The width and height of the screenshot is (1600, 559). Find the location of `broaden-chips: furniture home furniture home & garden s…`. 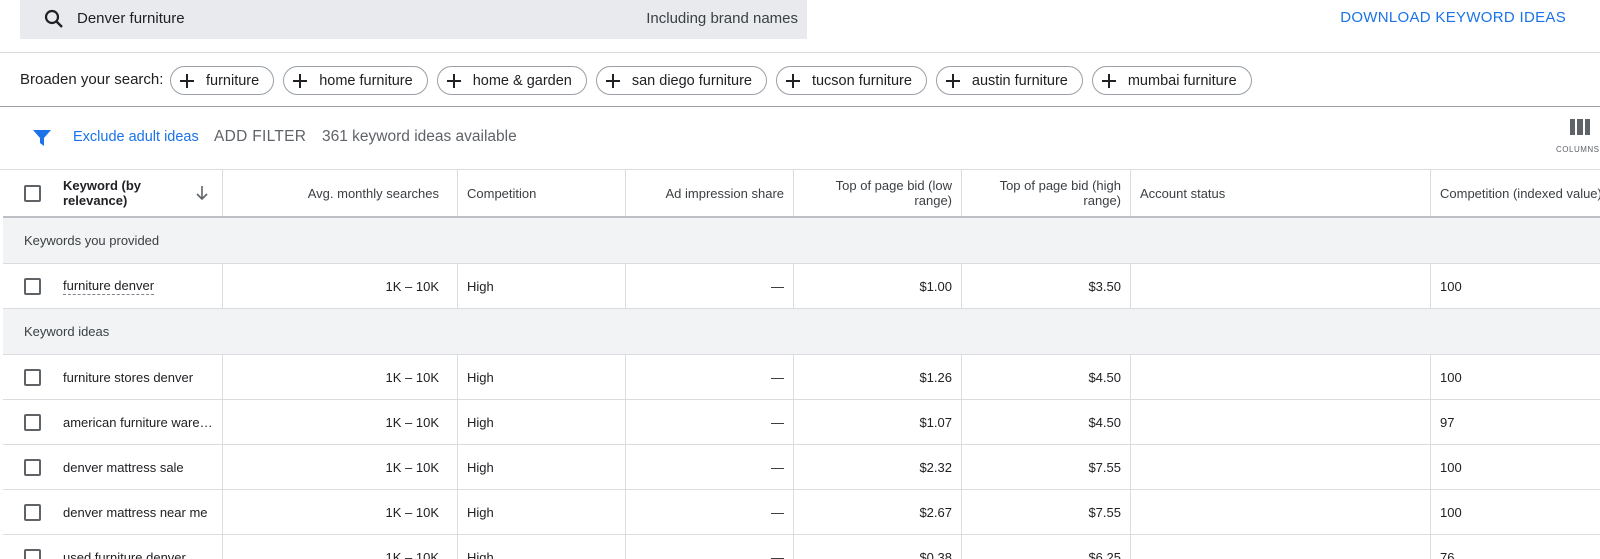

broaden-chips: furniture home furniture home & garden s… is located at coordinates (711, 80).